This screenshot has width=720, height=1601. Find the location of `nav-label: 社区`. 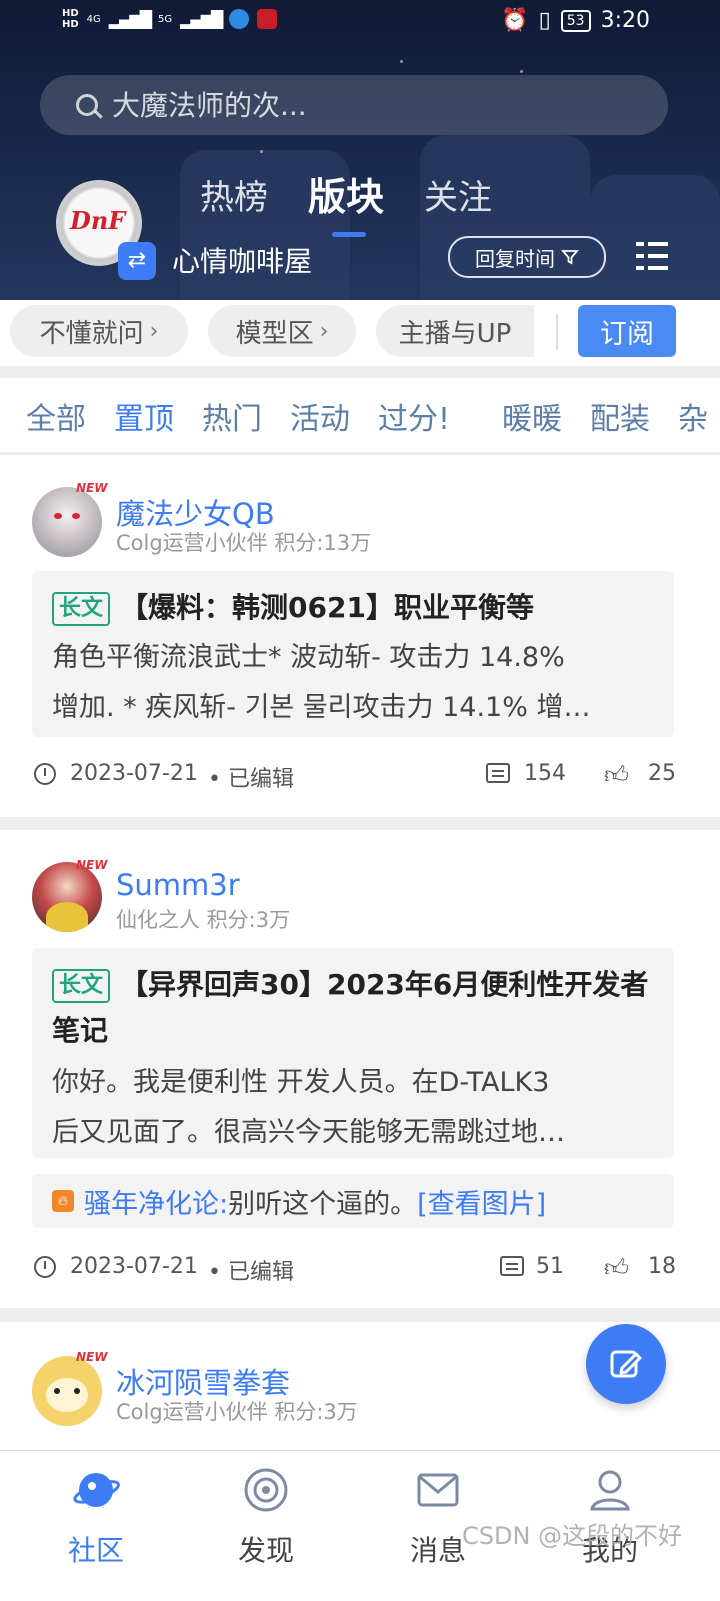

nav-label: 社区 is located at coordinates (95, 1550).